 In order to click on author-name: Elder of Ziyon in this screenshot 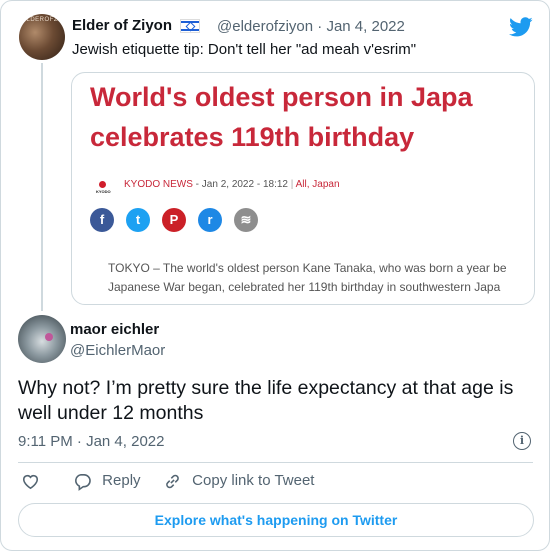, I will do `click(138, 25)`.